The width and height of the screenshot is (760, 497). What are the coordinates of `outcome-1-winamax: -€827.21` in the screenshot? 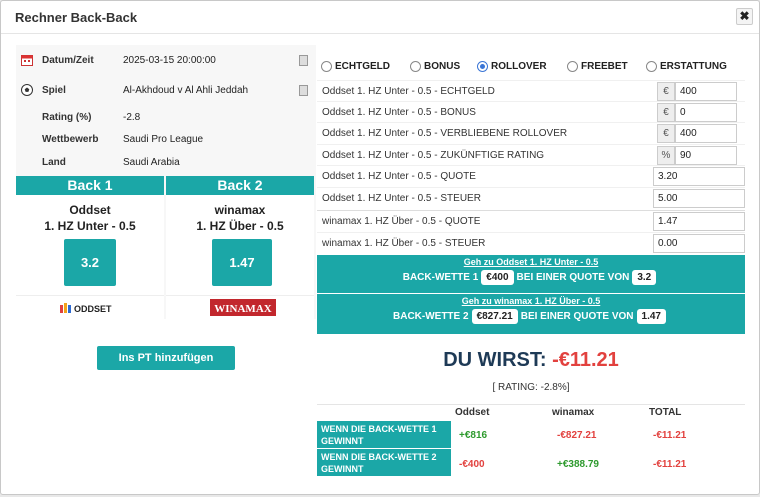 It's located at (577, 435).